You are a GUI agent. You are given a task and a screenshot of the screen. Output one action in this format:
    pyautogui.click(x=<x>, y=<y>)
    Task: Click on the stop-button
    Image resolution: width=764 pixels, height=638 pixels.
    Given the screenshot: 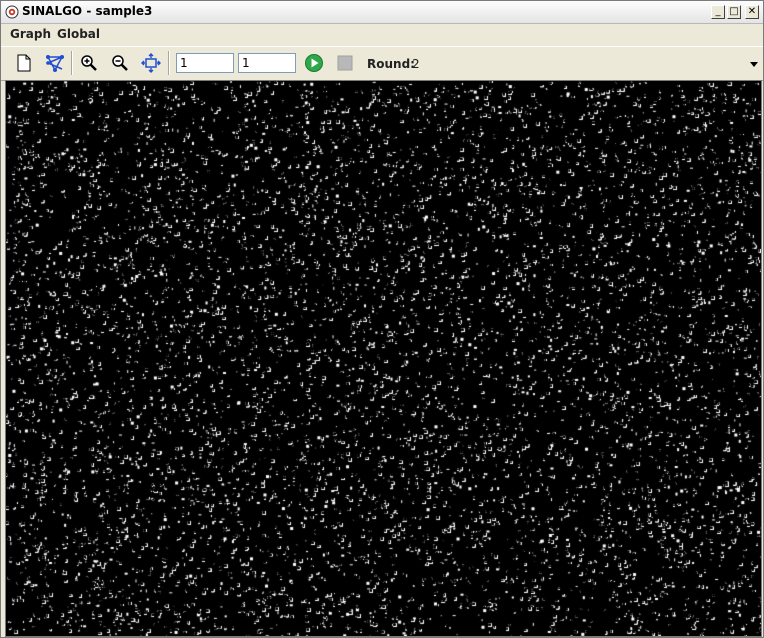 What is the action you would take?
    pyautogui.click(x=345, y=63)
    